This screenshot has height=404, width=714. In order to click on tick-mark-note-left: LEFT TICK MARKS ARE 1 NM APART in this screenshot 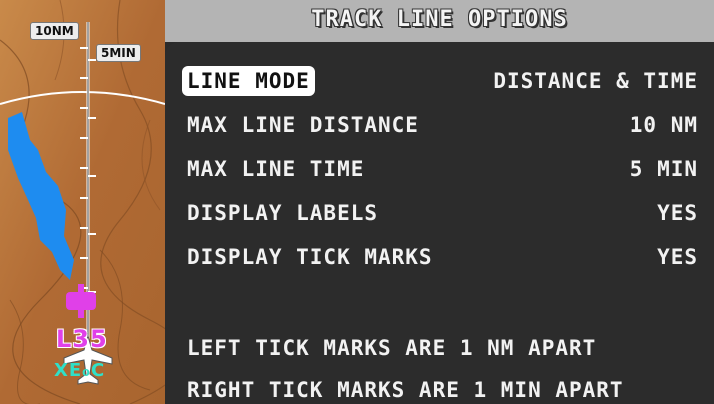, I will do `click(392, 348)`.